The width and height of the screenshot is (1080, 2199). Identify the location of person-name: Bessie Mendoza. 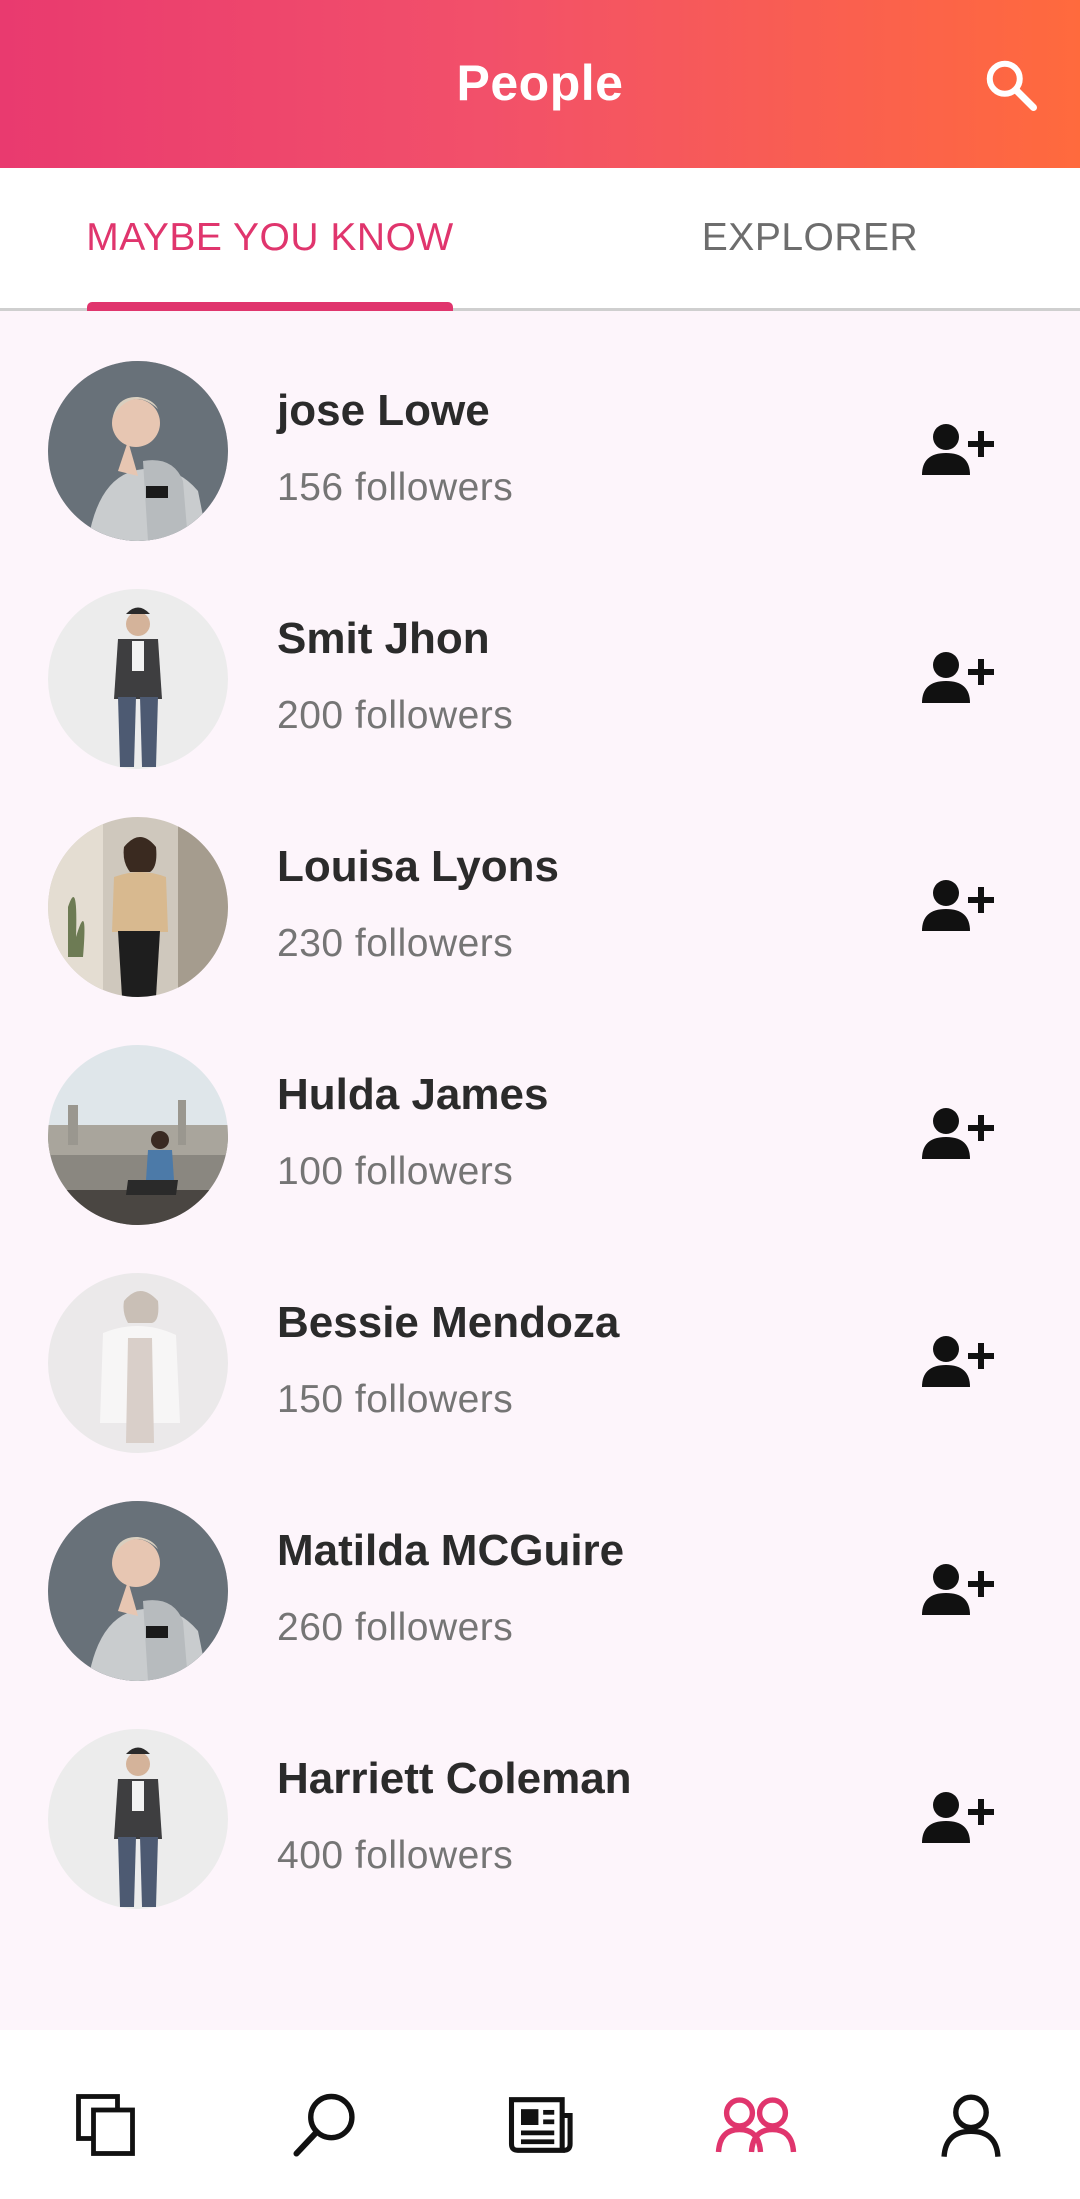
(448, 1322).